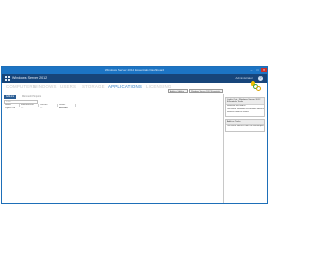  Describe the element at coordinates (206, 91) in the screenshot. I see `essentials-button: Windows Server 2012 Essentials` at that location.